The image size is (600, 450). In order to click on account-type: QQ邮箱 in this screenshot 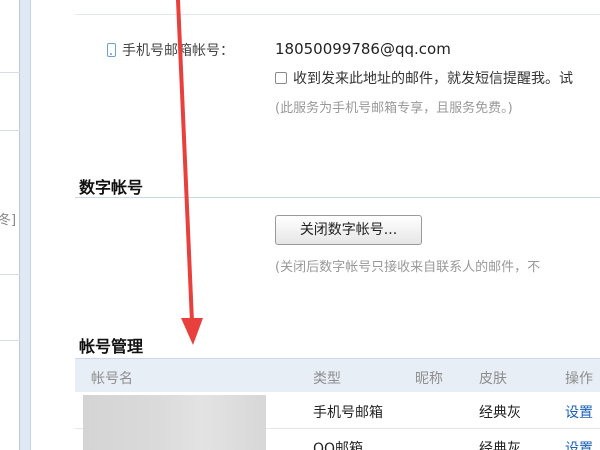, I will do `click(338, 445)`.